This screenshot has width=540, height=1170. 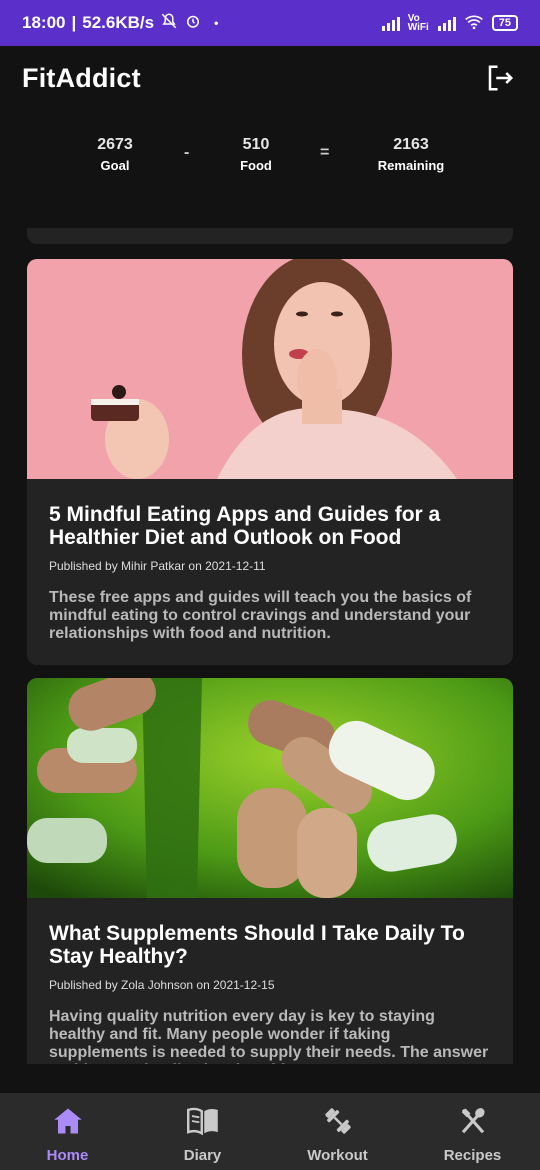 I want to click on nav-home: Home, so click(x=67, y=1131).